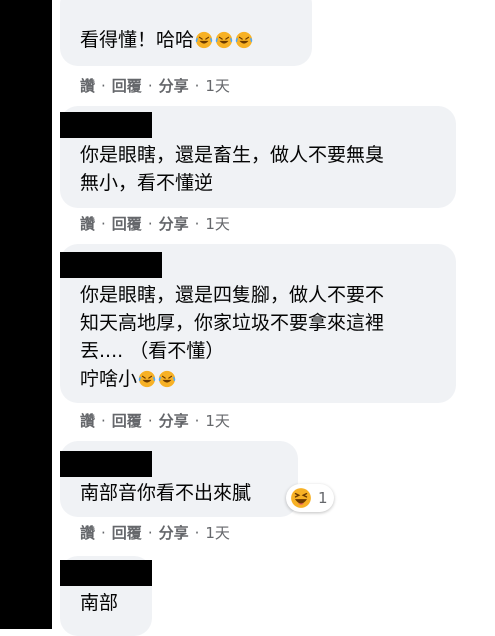 The image size is (495, 636). What do you see at coordinates (147, 183) in the screenshot?
I see `comment-text-line: 無小，看不懂逆` at bounding box center [147, 183].